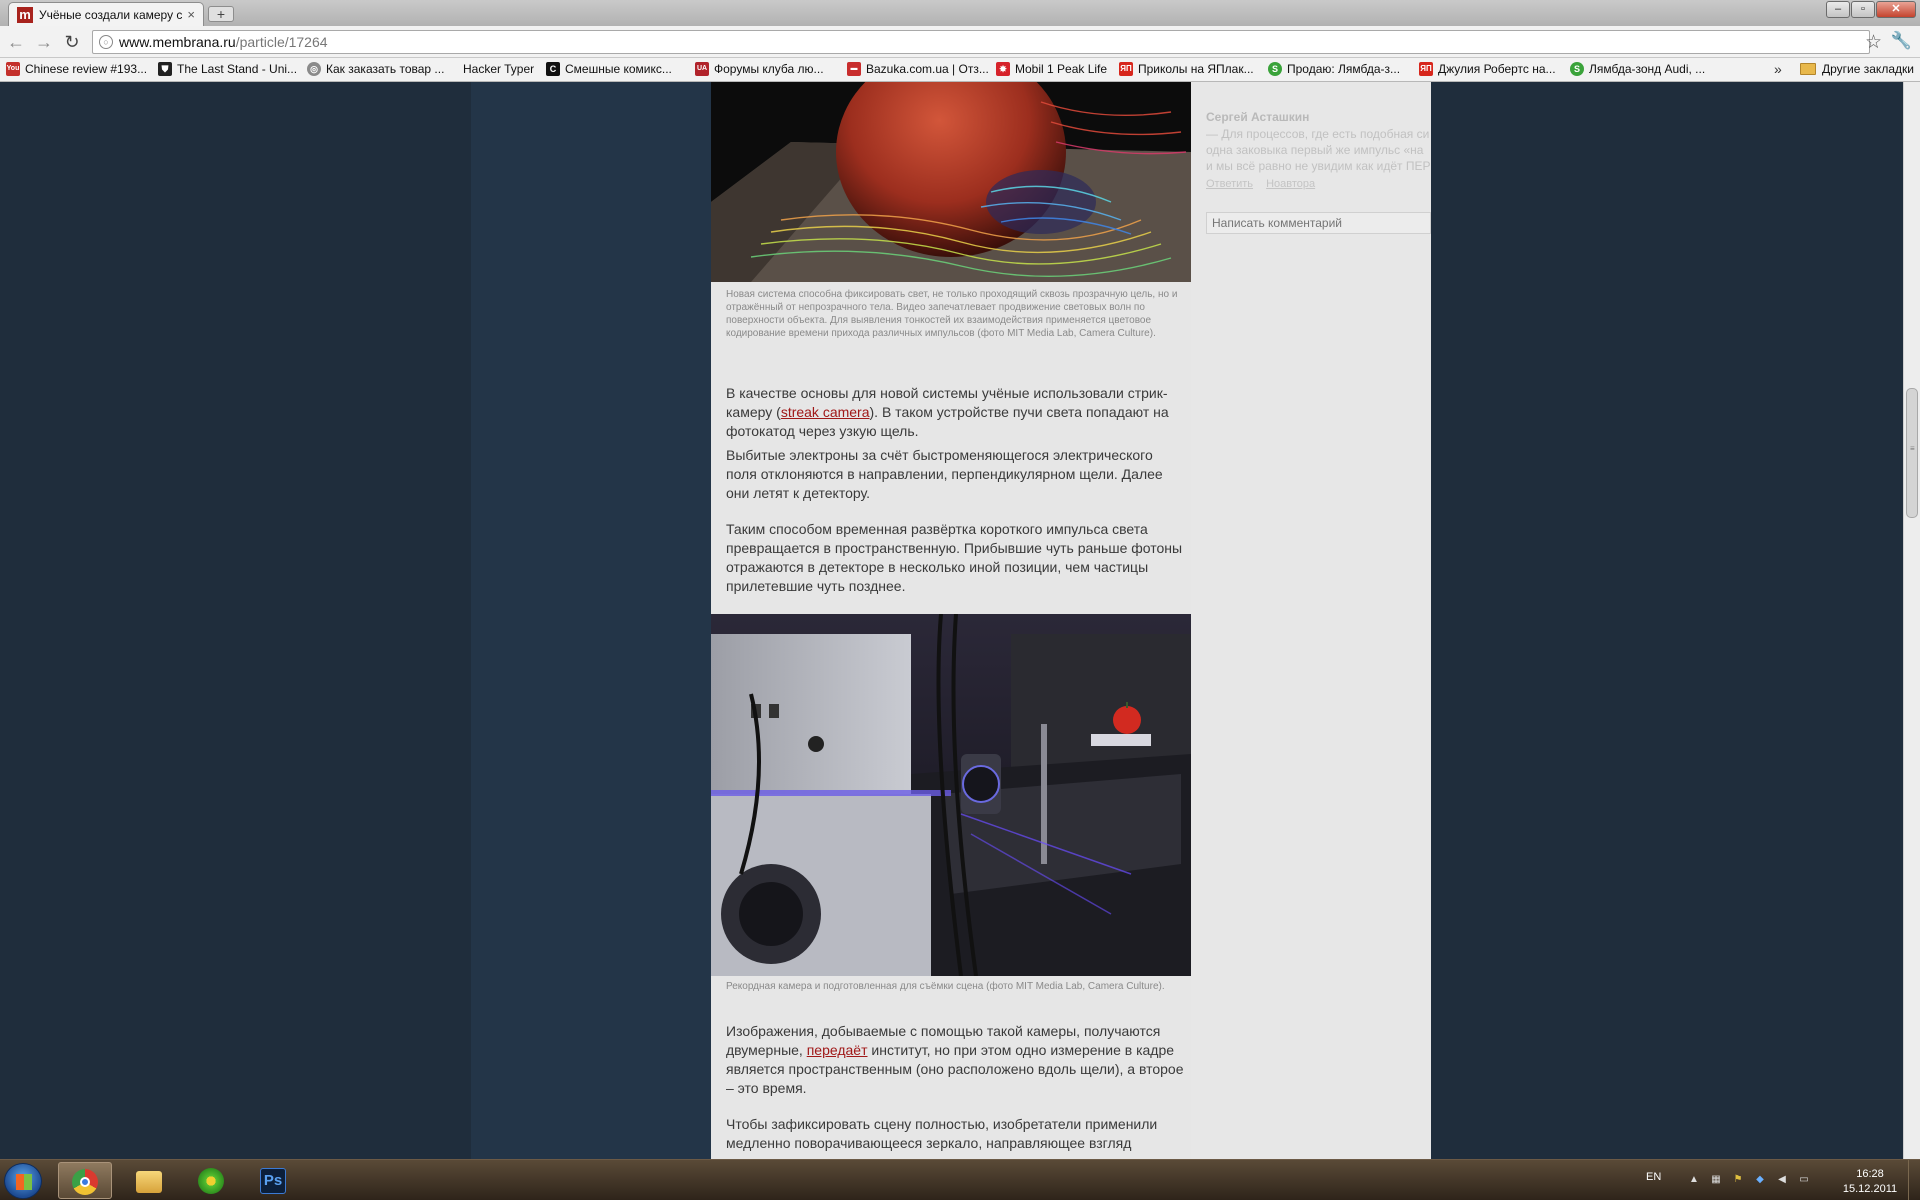  Describe the element at coordinates (702, 69) in the screenshot. I see `ua-club-icon: UA` at that location.